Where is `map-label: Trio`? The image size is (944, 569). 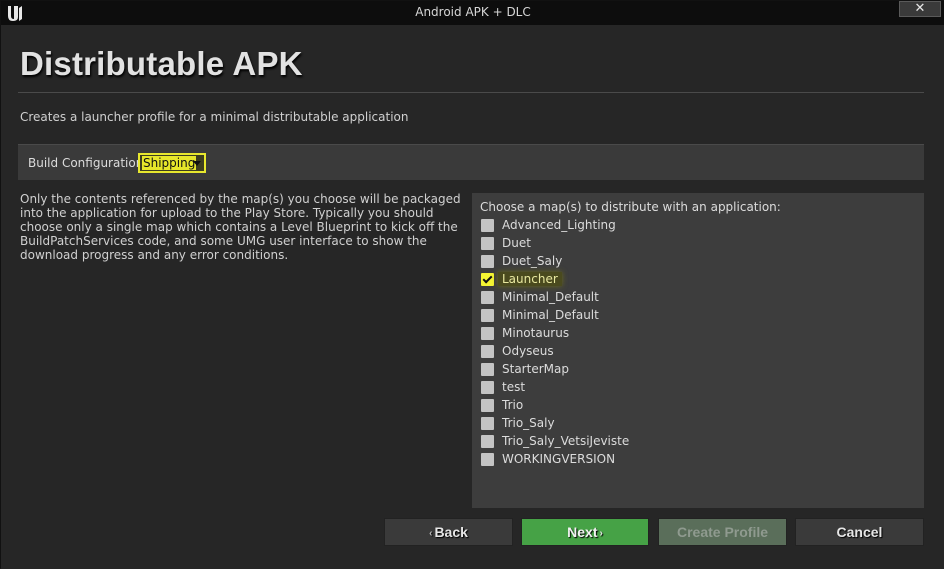 map-label: Trio is located at coordinates (513, 405).